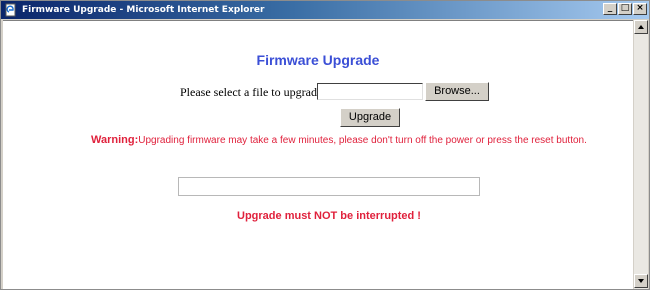 This screenshot has height=290, width=650. What do you see at coordinates (318, 60) in the screenshot?
I see `page-title: Firmware Upgrade` at bounding box center [318, 60].